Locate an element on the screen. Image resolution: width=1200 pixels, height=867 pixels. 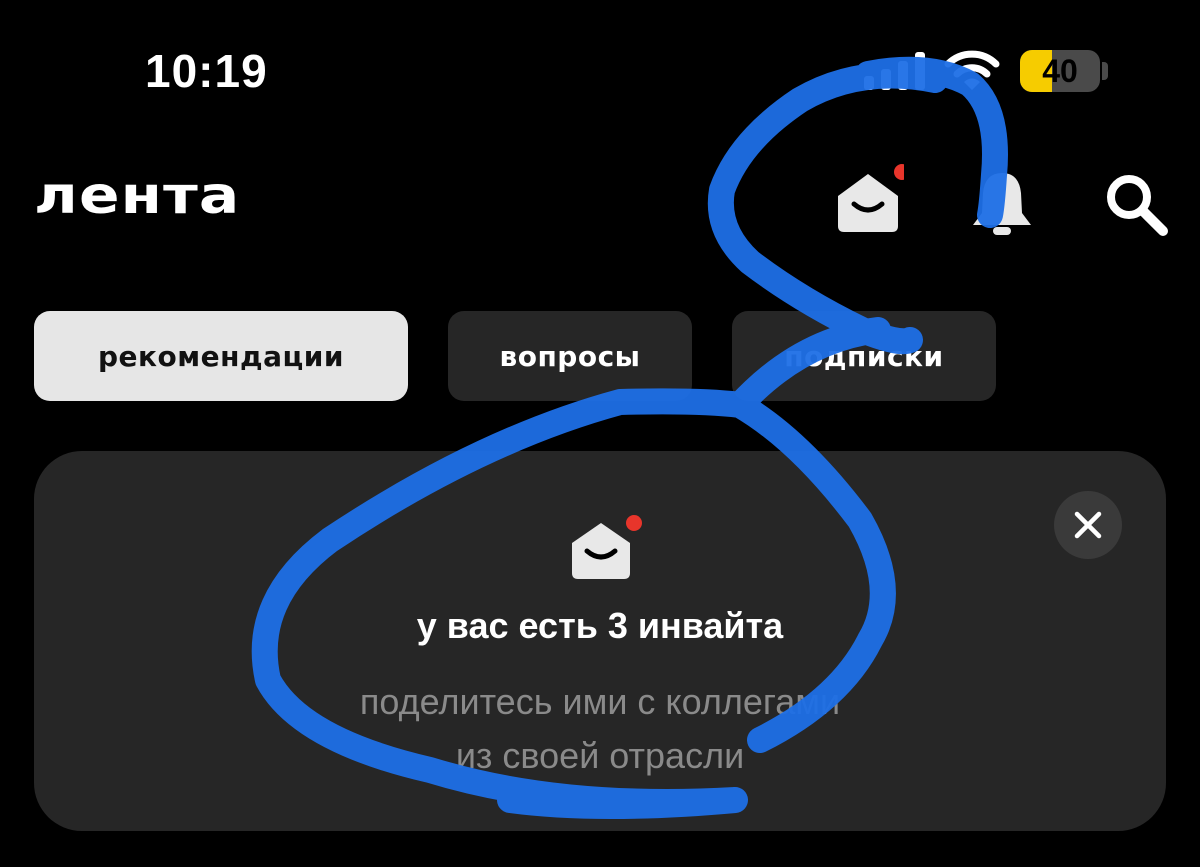
close-icon is located at coordinates (1088, 525).